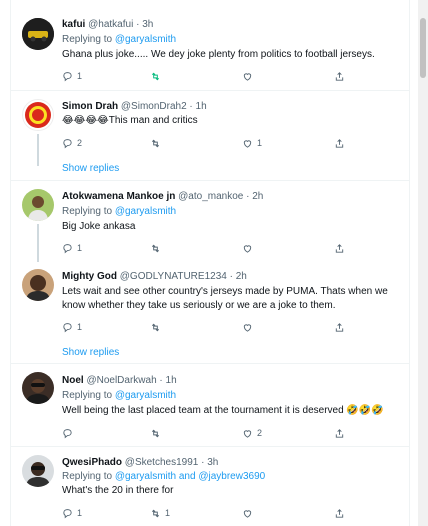  Describe the element at coordinates (423, 263) in the screenshot. I see `scrollbar` at that location.